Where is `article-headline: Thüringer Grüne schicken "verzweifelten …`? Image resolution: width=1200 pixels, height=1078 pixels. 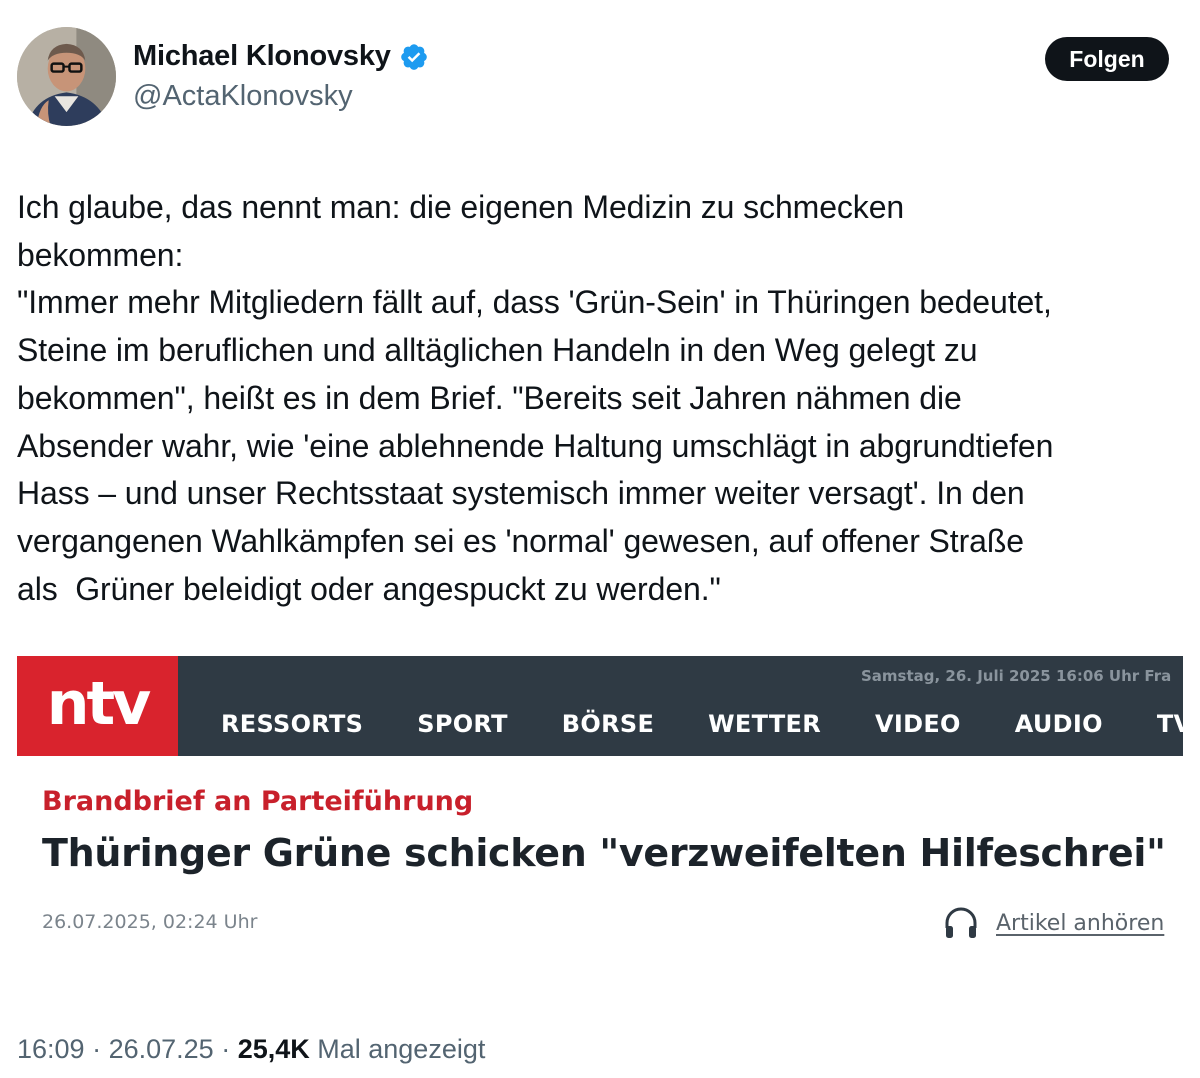 article-headline: Thüringer Grüne schicken "verzweifelten … is located at coordinates (604, 853).